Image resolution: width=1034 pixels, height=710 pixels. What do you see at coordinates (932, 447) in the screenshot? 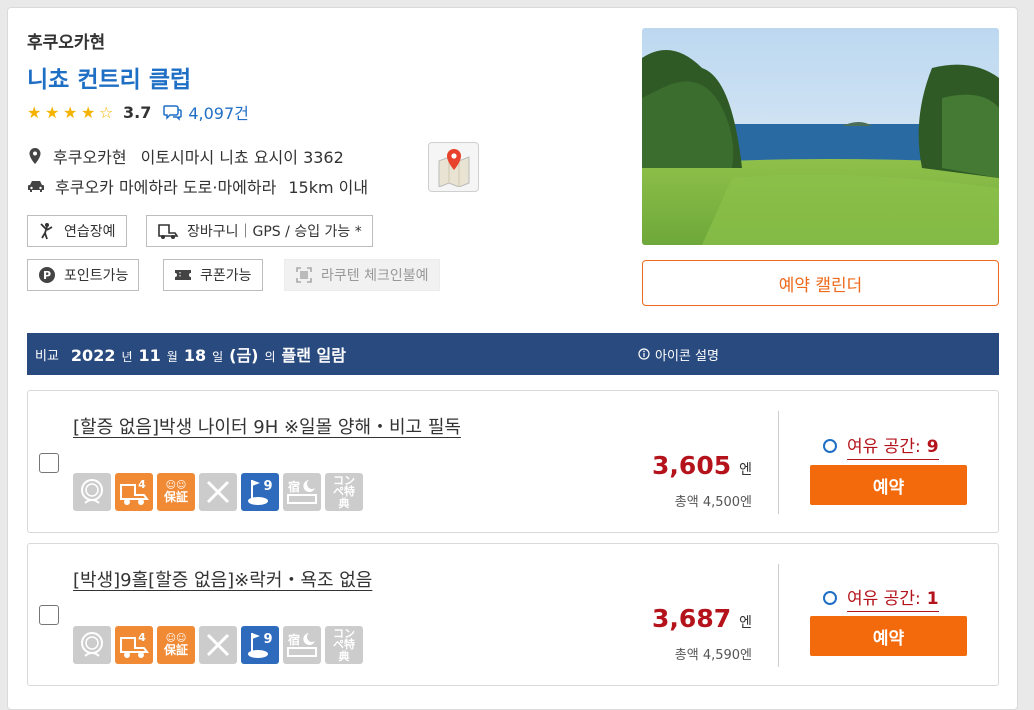
I see `availability-count: 9` at bounding box center [932, 447].